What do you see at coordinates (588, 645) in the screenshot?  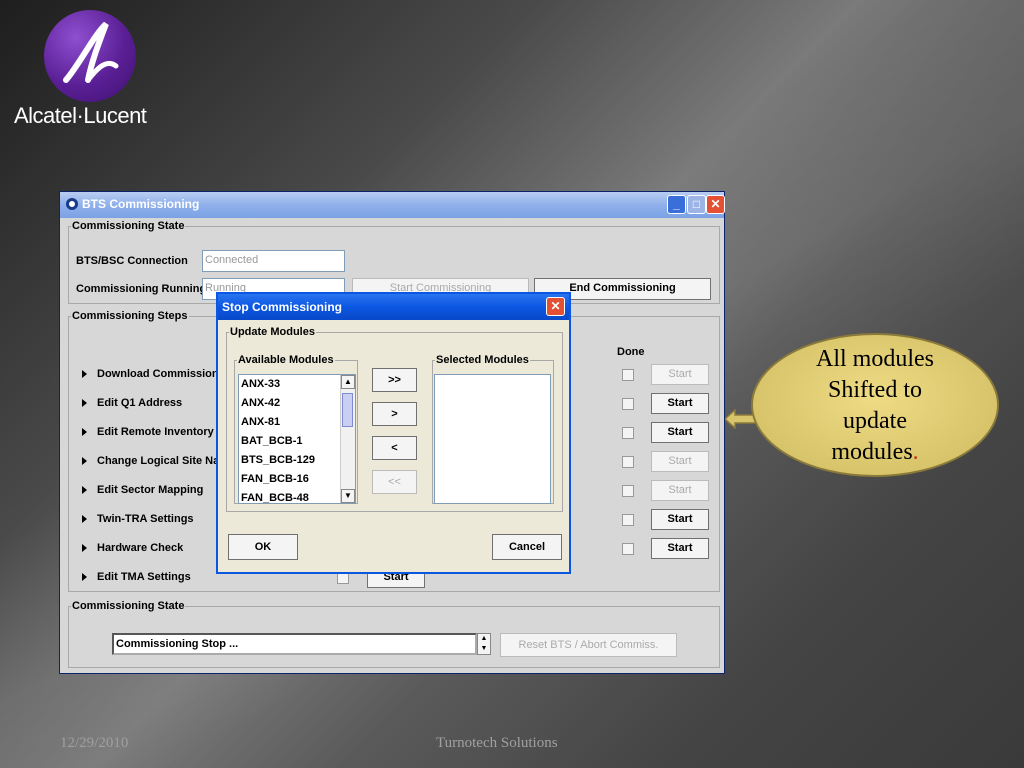 I see `reset-bts-button: Reset BTS / Abort Commiss.` at bounding box center [588, 645].